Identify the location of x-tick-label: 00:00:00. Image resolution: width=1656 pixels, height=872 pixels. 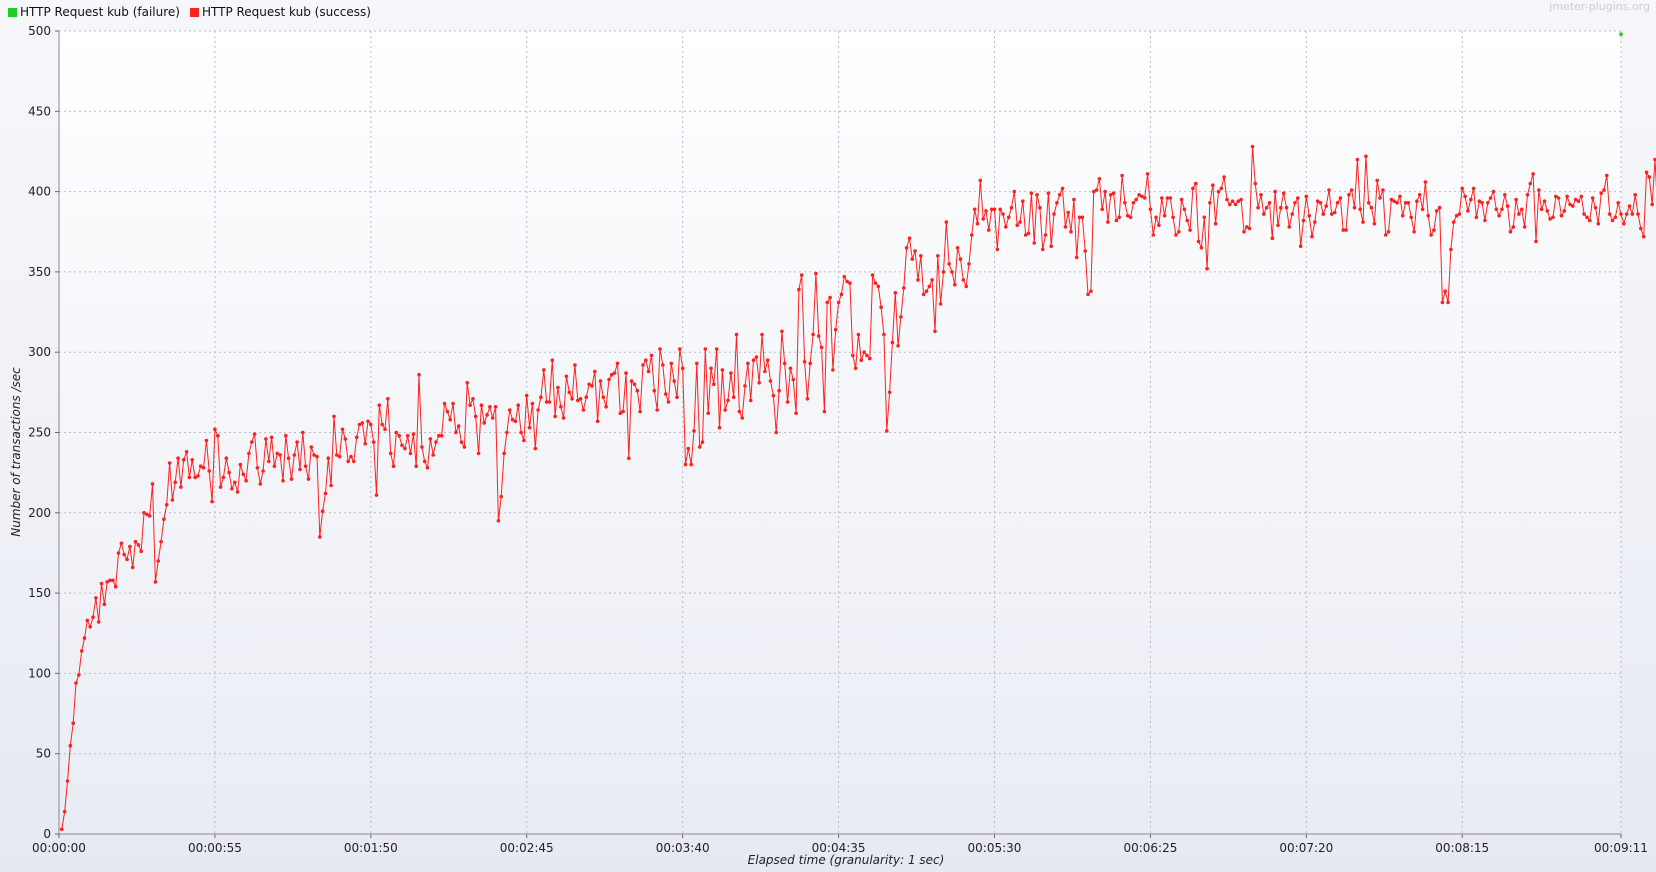
(59, 848).